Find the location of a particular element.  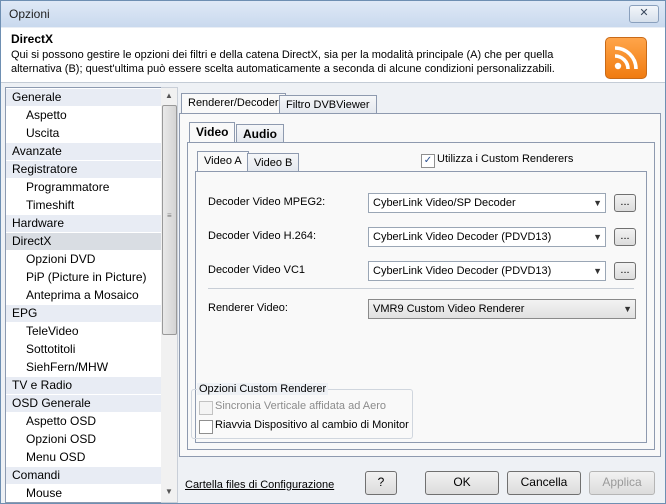

custom-renderers-checkbox: ✓ is located at coordinates (428, 161).